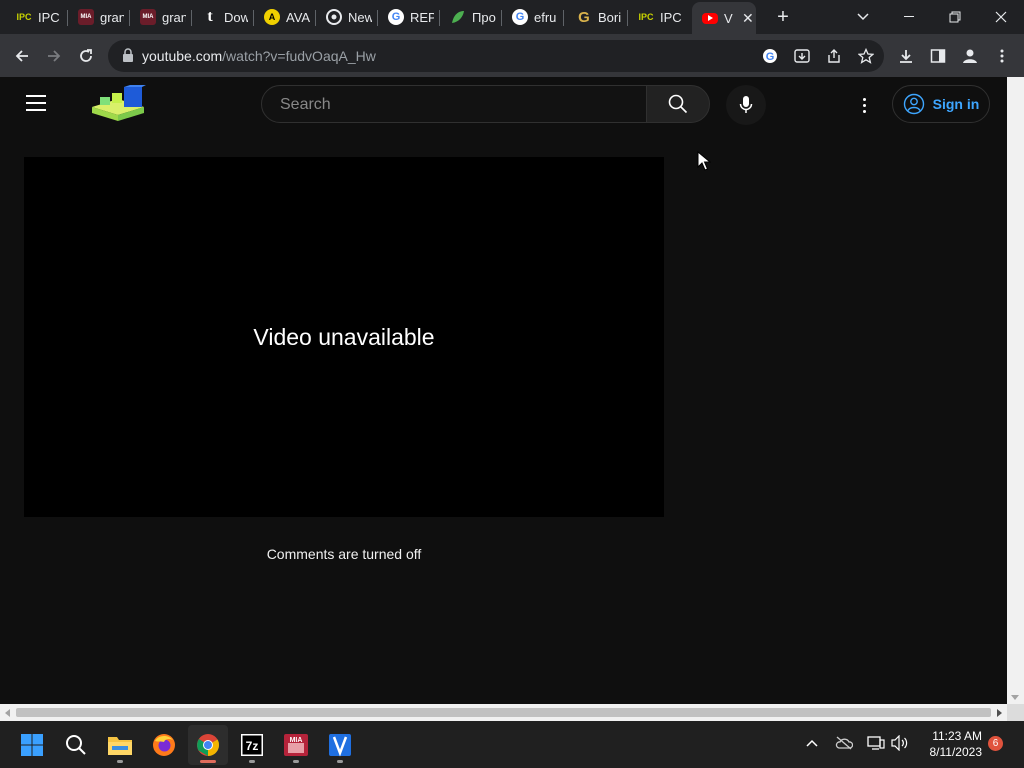 Image resolution: width=1024 pixels, height=768 pixels. What do you see at coordinates (533, 17) in the screenshot?
I see `browser-tab: G efru` at bounding box center [533, 17].